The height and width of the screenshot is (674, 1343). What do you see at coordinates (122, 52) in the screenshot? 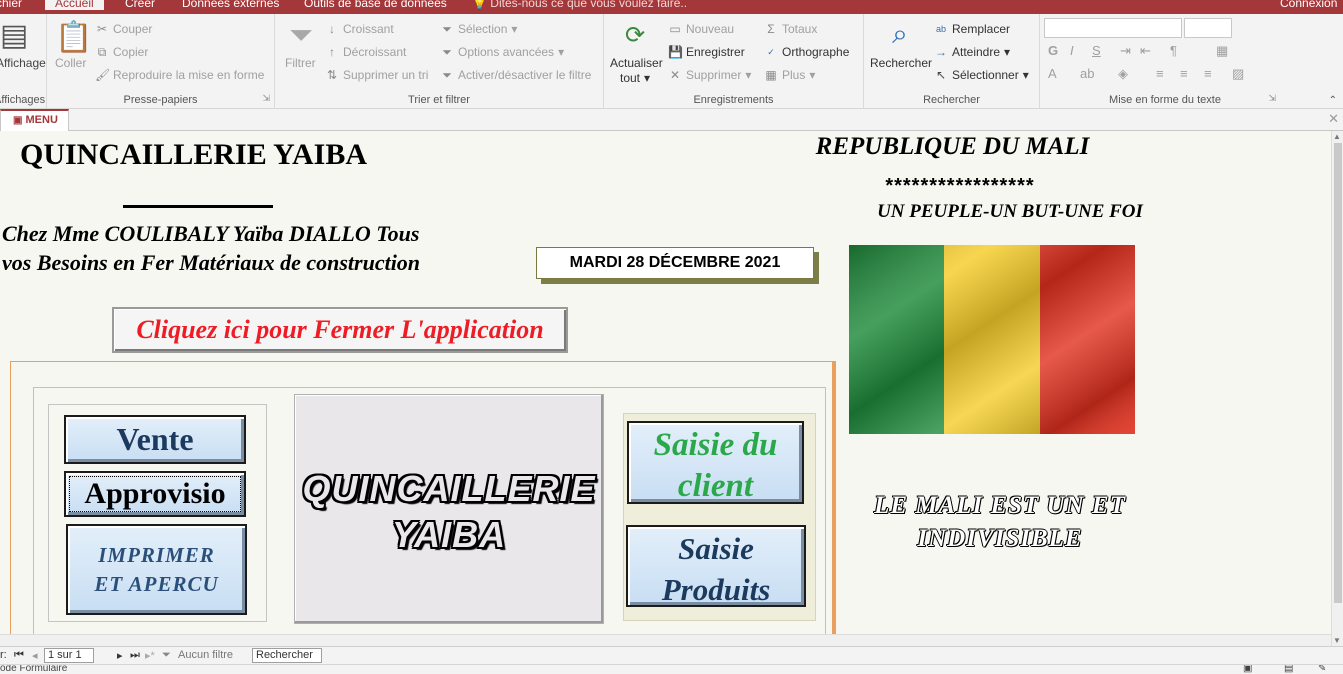
I see `copy-button: ⧉ Copier` at bounding box center [122, 52].